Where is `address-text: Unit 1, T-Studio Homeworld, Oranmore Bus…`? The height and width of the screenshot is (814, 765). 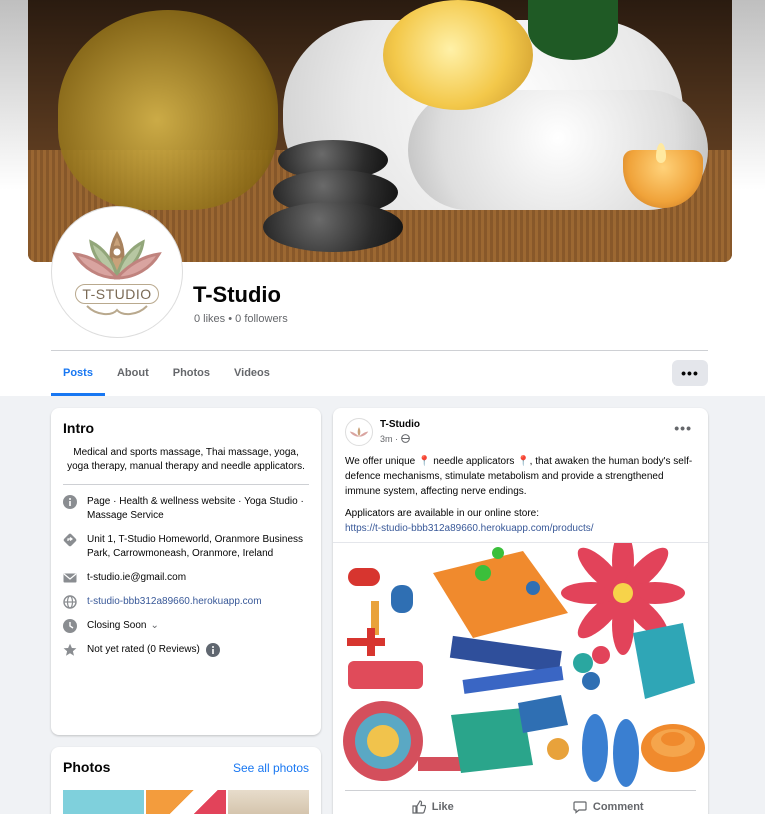 address-text: Unit 1, T-Studio Homeworld, Oranmore Bus… is located at coordinates (195, 546).